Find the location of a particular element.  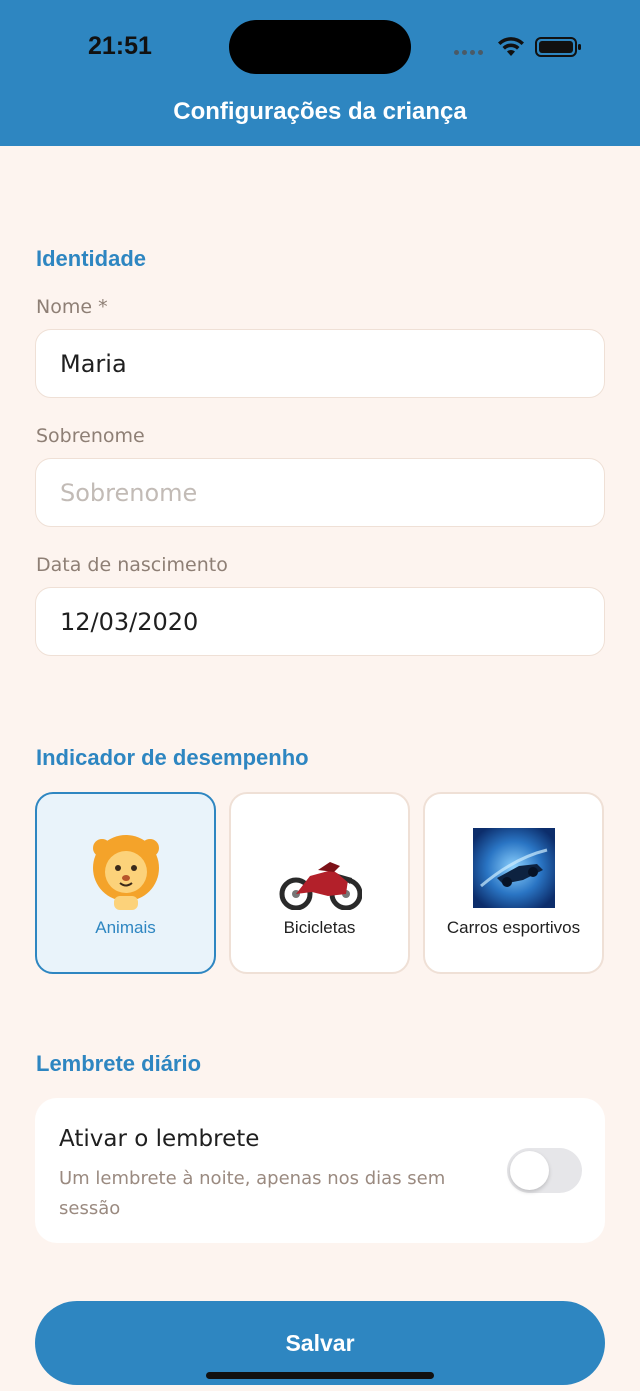

last-name-label: Sobrenome is located at coordinates (90, 436).